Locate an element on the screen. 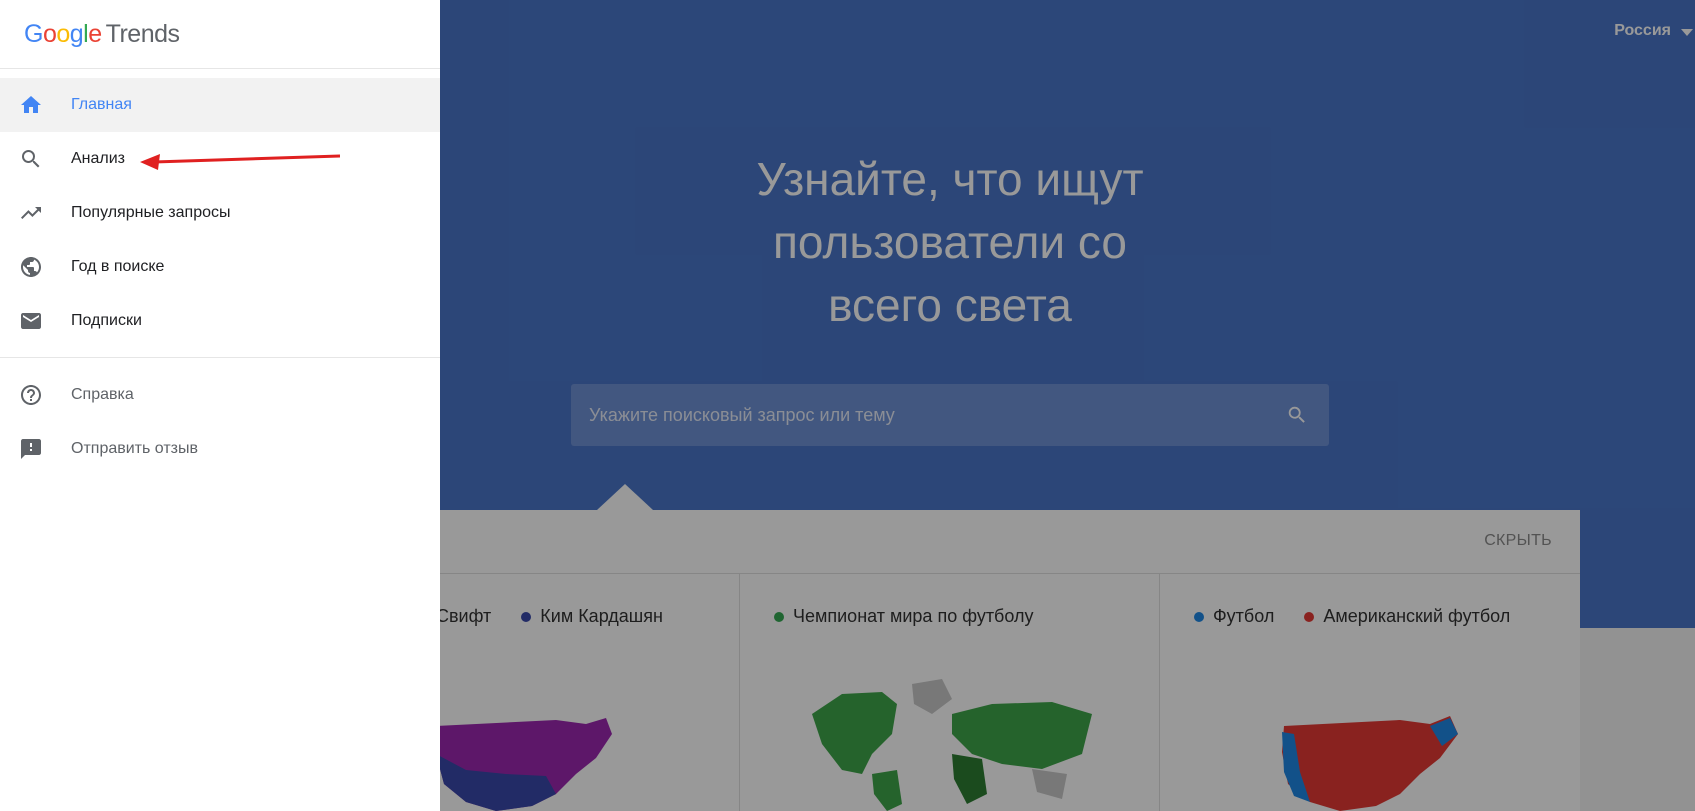 The height and width of the screenshot is (811, 1695). nav-item-subscriptions: Подписки is located at coordinates (220, 321).